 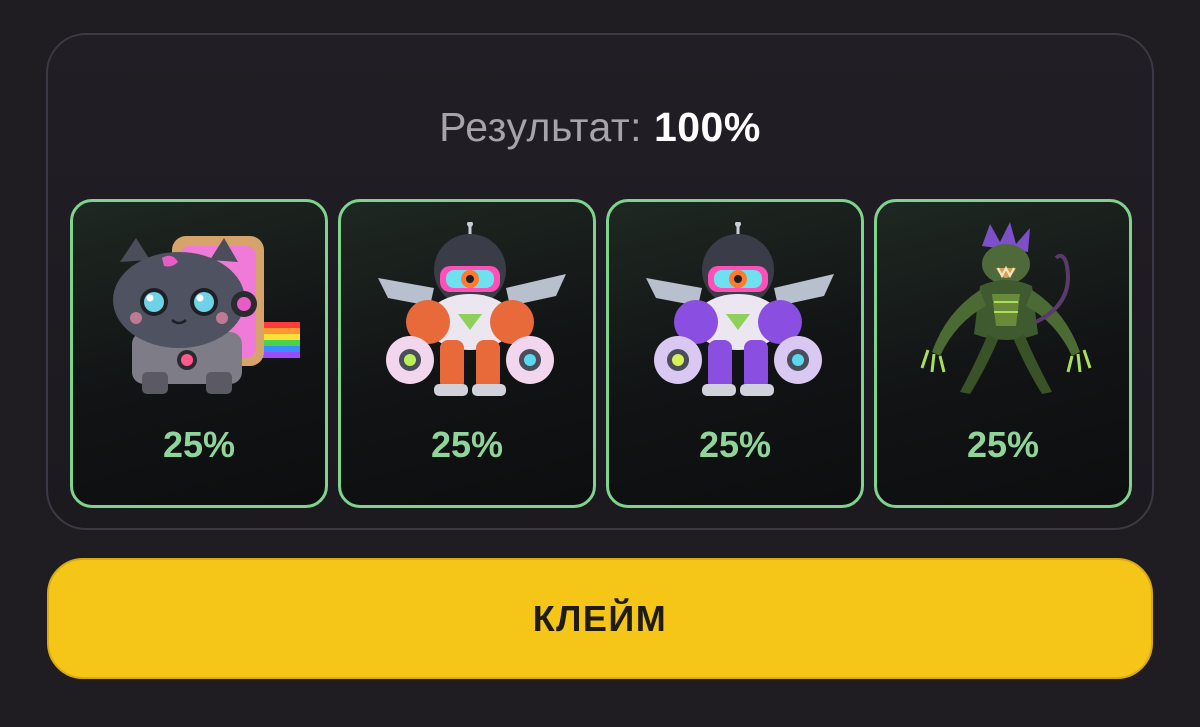 I want to click on reward-card-cat: 25%, so click(x=199, y=353).